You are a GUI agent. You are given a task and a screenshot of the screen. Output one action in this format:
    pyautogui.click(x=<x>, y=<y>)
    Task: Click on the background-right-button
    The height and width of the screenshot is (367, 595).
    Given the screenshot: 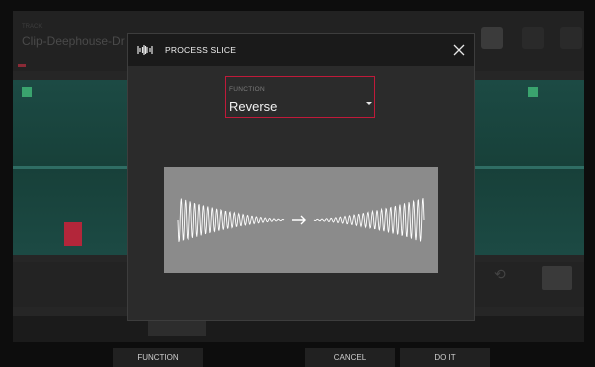 What is the action you would take?
    pyautogui.click(x=557, y=278)
    